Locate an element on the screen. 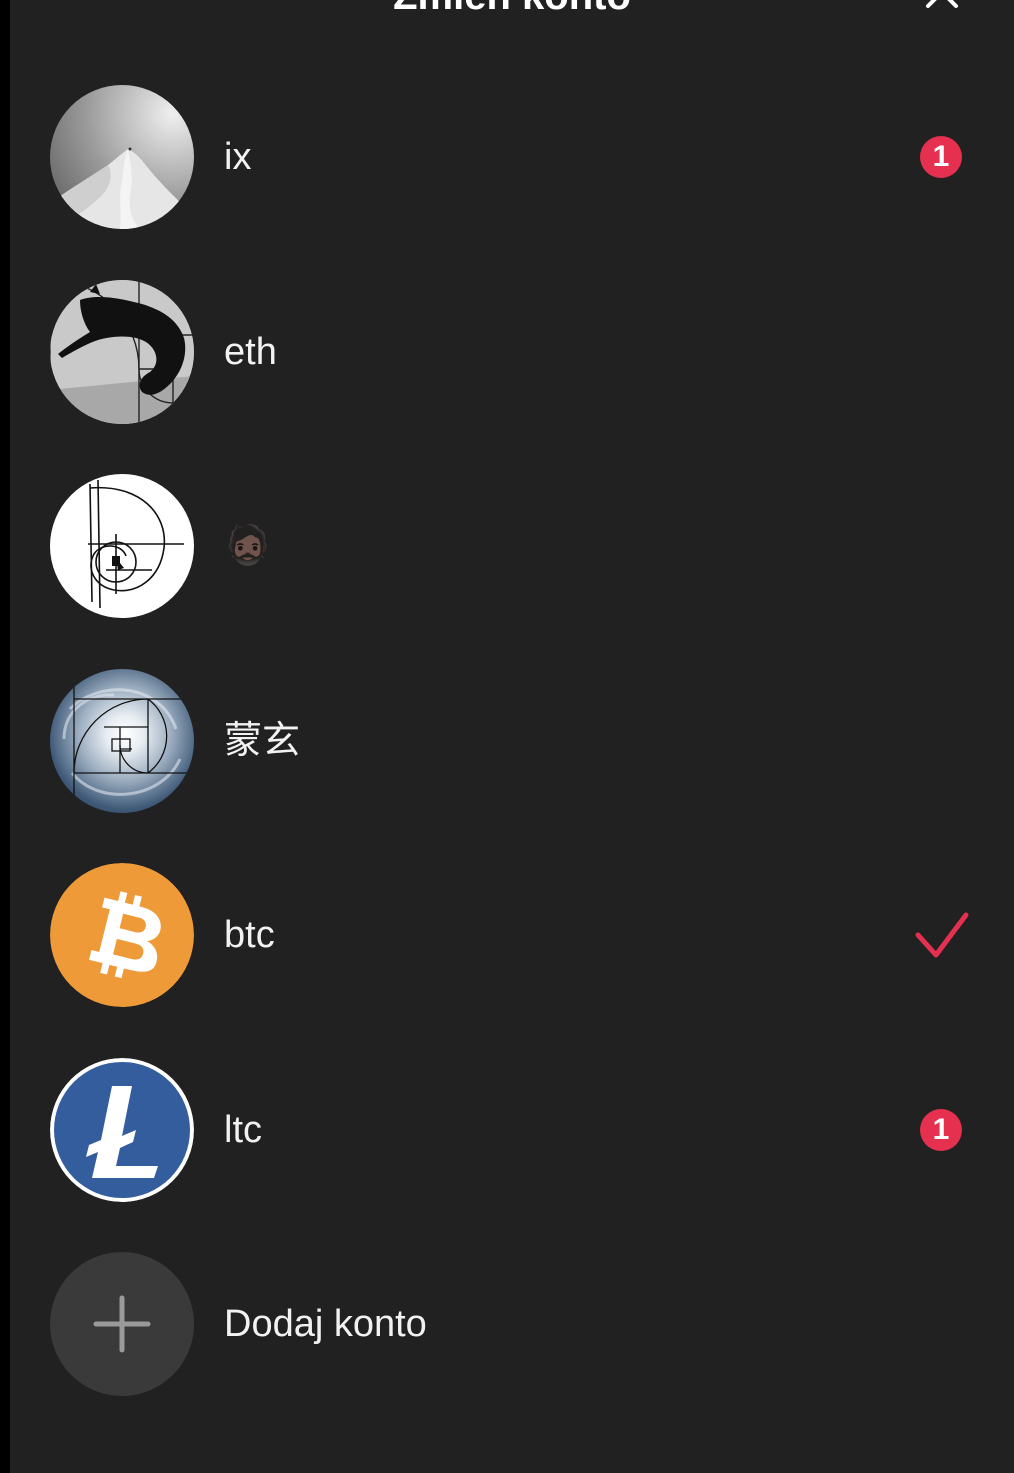  add-account-circle is located at coordinates (122, 1324).